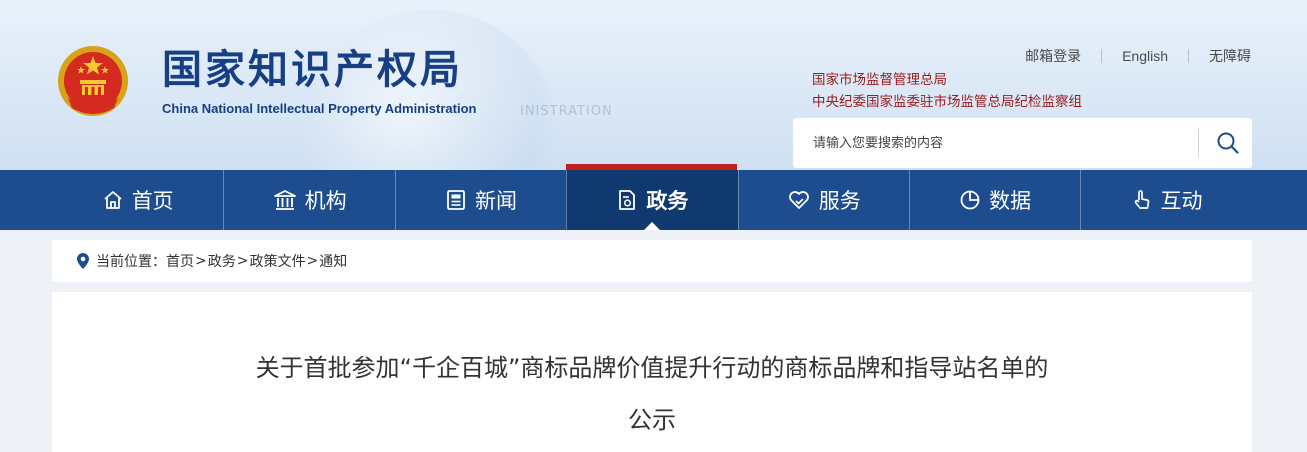  I want to click on nav-item-label: 政务, so click(667, 201).